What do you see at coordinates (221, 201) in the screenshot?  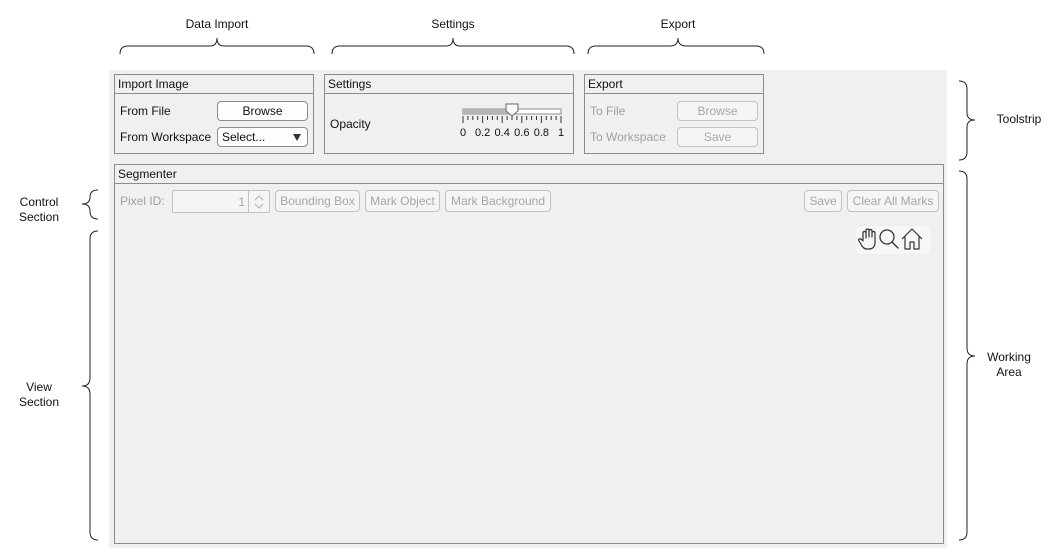 I see `pixel-id-spinner: 1` at bounding box center [221, 201].